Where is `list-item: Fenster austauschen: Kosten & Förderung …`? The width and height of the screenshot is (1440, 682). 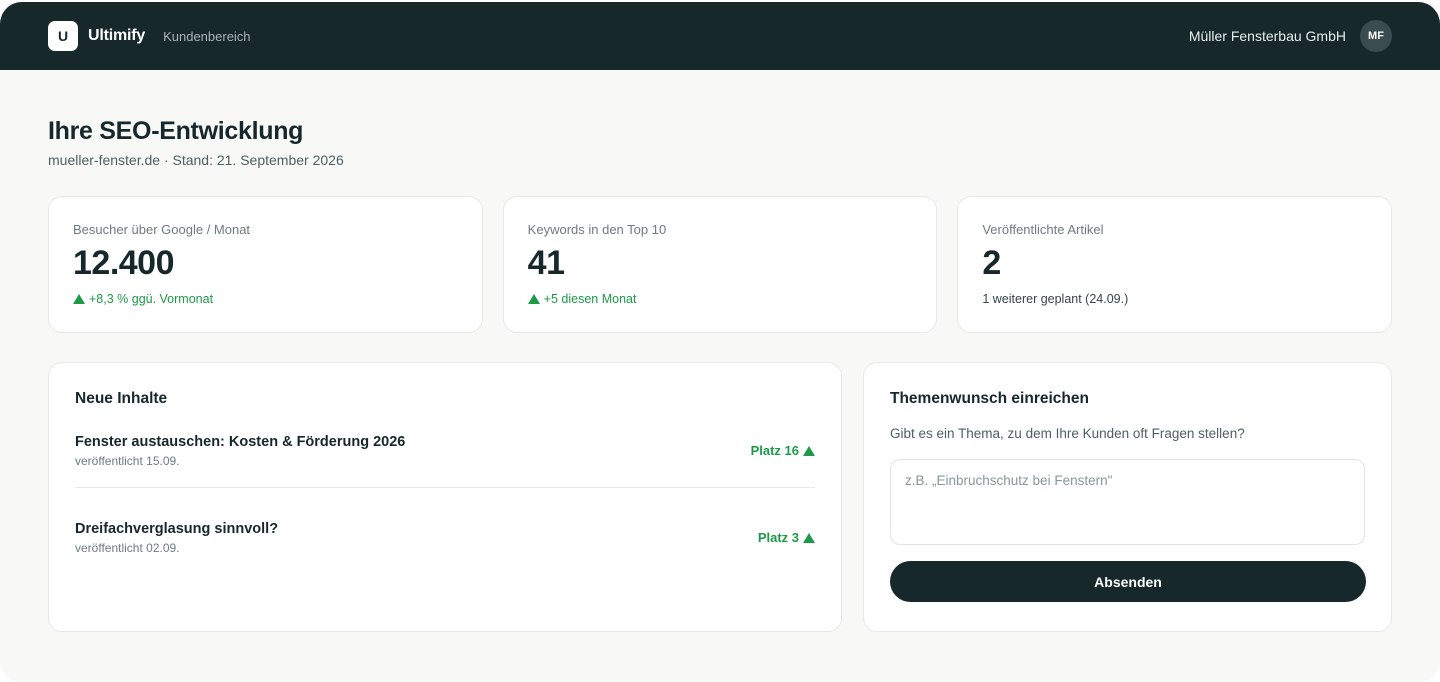 list-item: Fenster austauschen: Kosten & Förderung … is located at coordinates (445, 450).